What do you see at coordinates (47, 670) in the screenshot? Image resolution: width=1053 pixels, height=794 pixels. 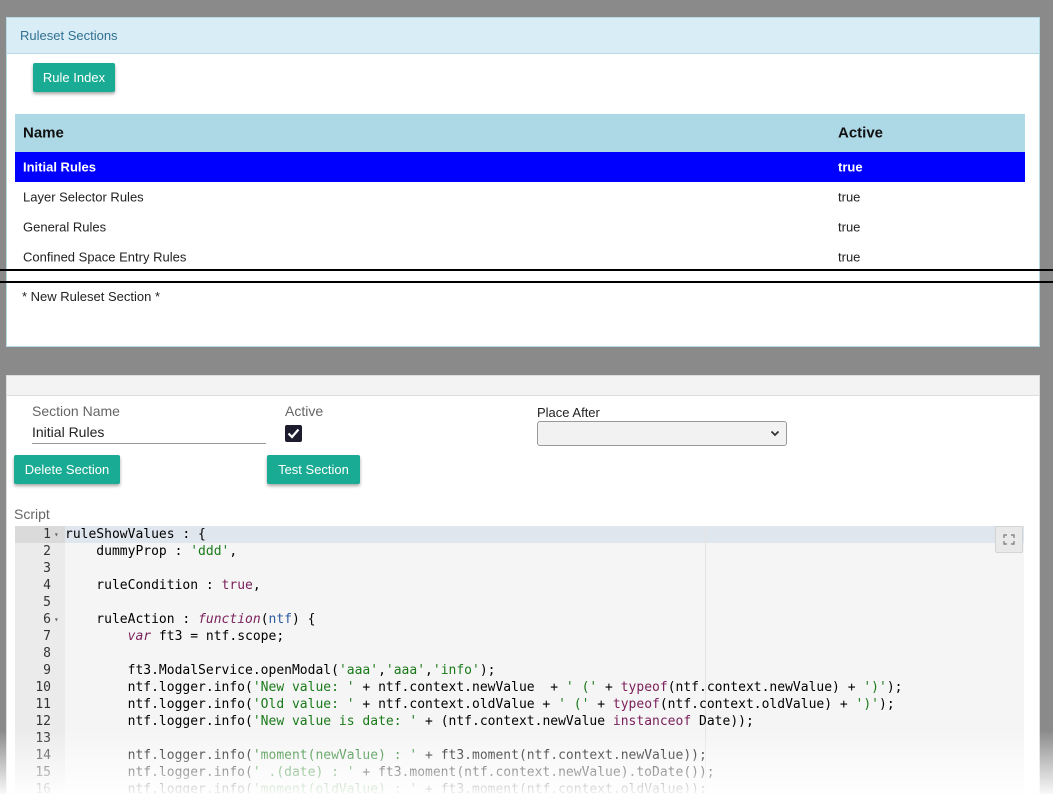 I see `line-number: 9` at bounding box center [47, 670].